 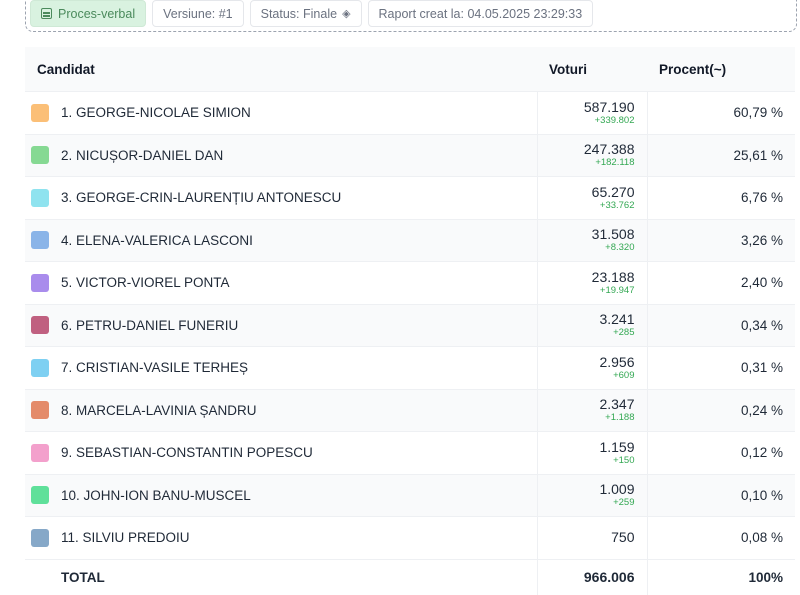 I want to click on candidate-cell: 5. VICTOR-VIOREL PONTA, so click(x=281, y=282).